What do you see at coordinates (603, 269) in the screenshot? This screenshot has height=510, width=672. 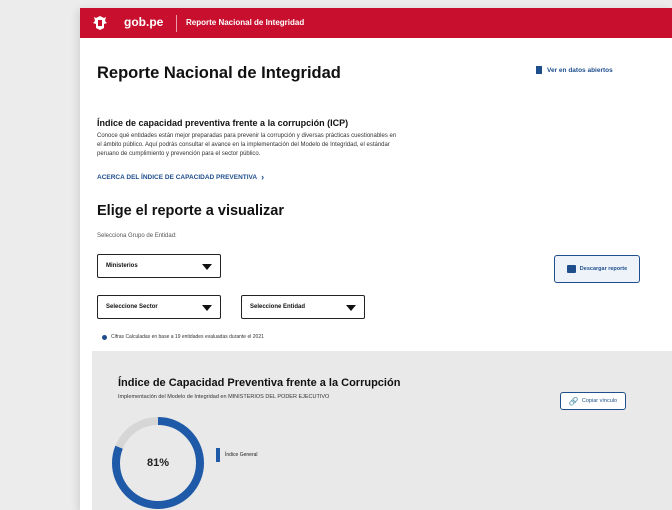 I see `download-label: Descargar reporte` at bounding box center [603, 269].